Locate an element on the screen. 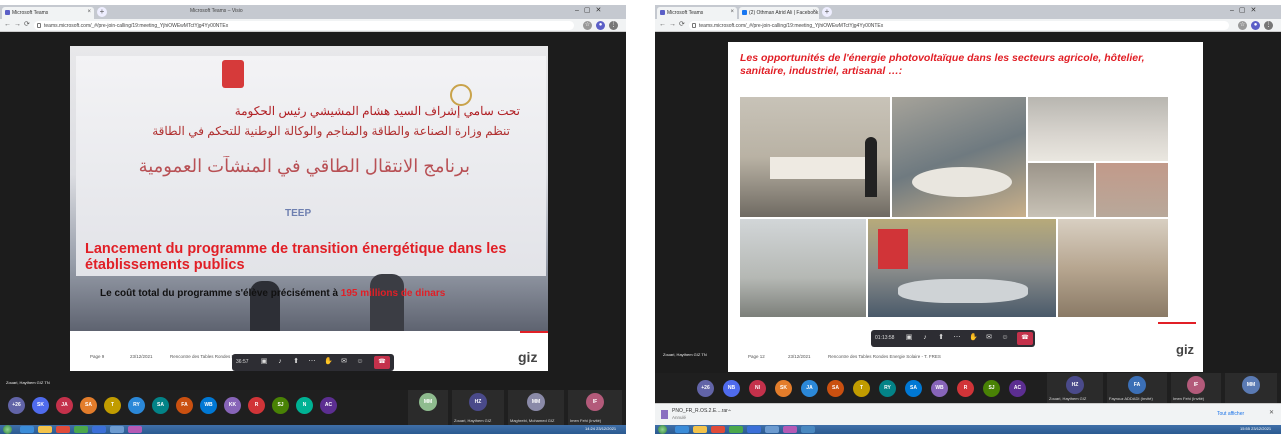 The height and width of the screenshot is (434, 1283). participant-tile: FA Fayrouz ADDADI (Invité) is located at coordinates (1137, 388).